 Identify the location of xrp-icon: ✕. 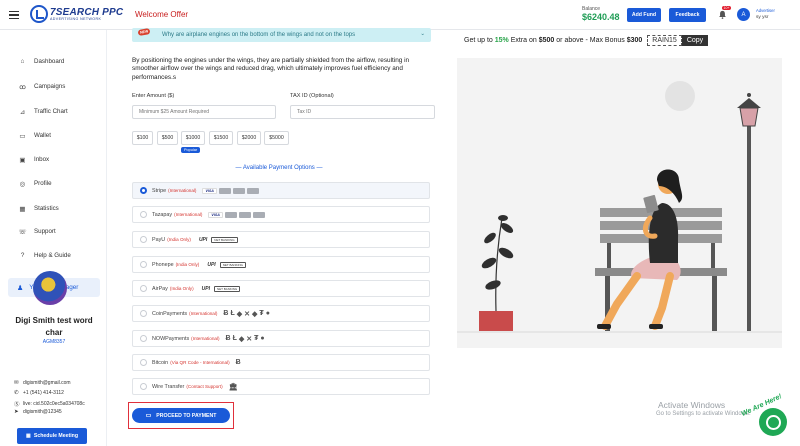
(247, 314).